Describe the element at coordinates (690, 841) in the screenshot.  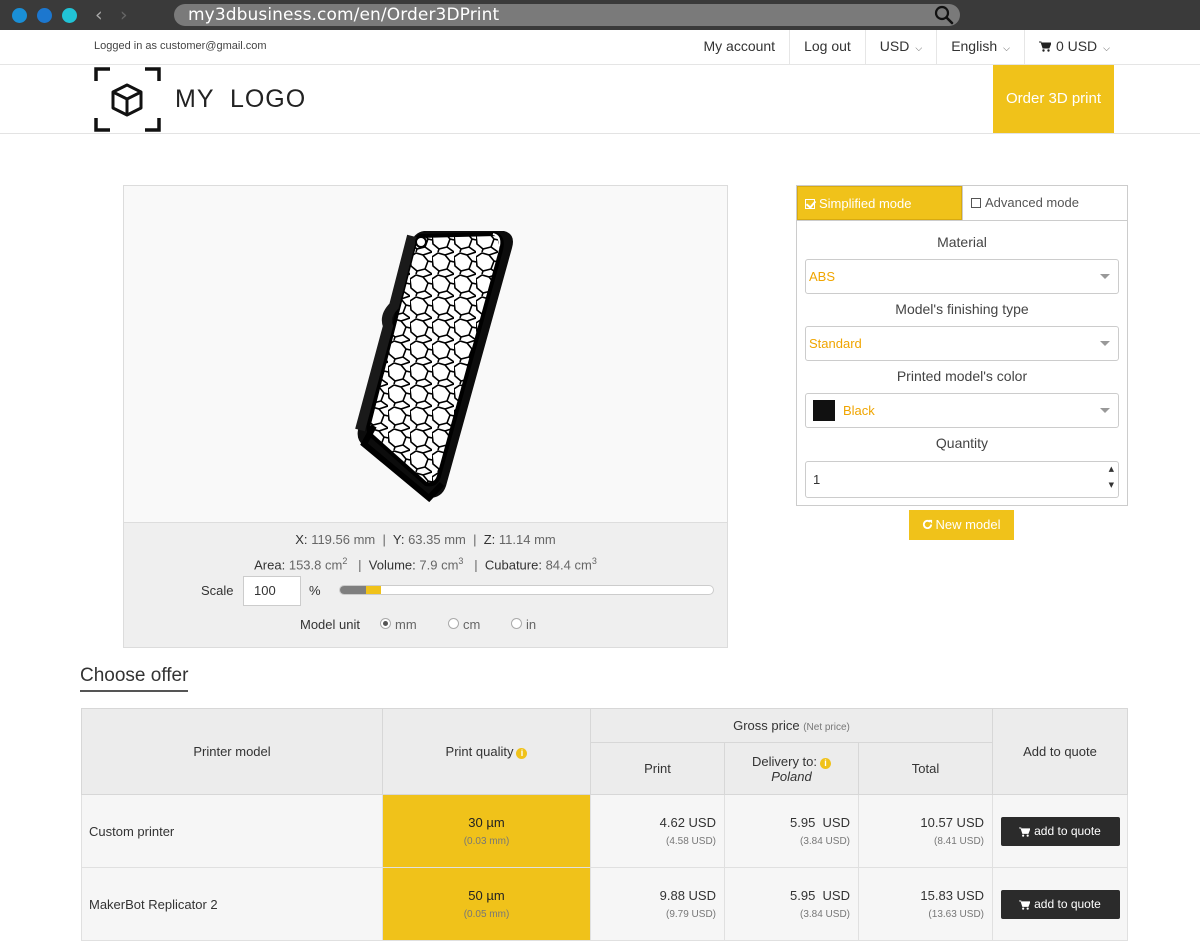
I see `print-net-price: (4.58 USD)` at that location.